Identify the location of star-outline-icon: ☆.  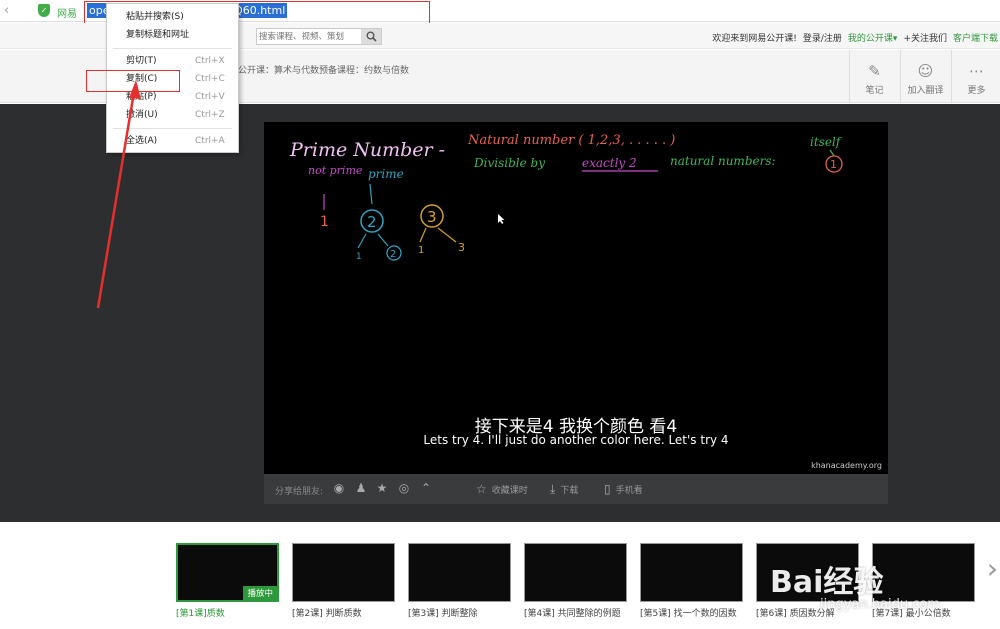
(481, 489).